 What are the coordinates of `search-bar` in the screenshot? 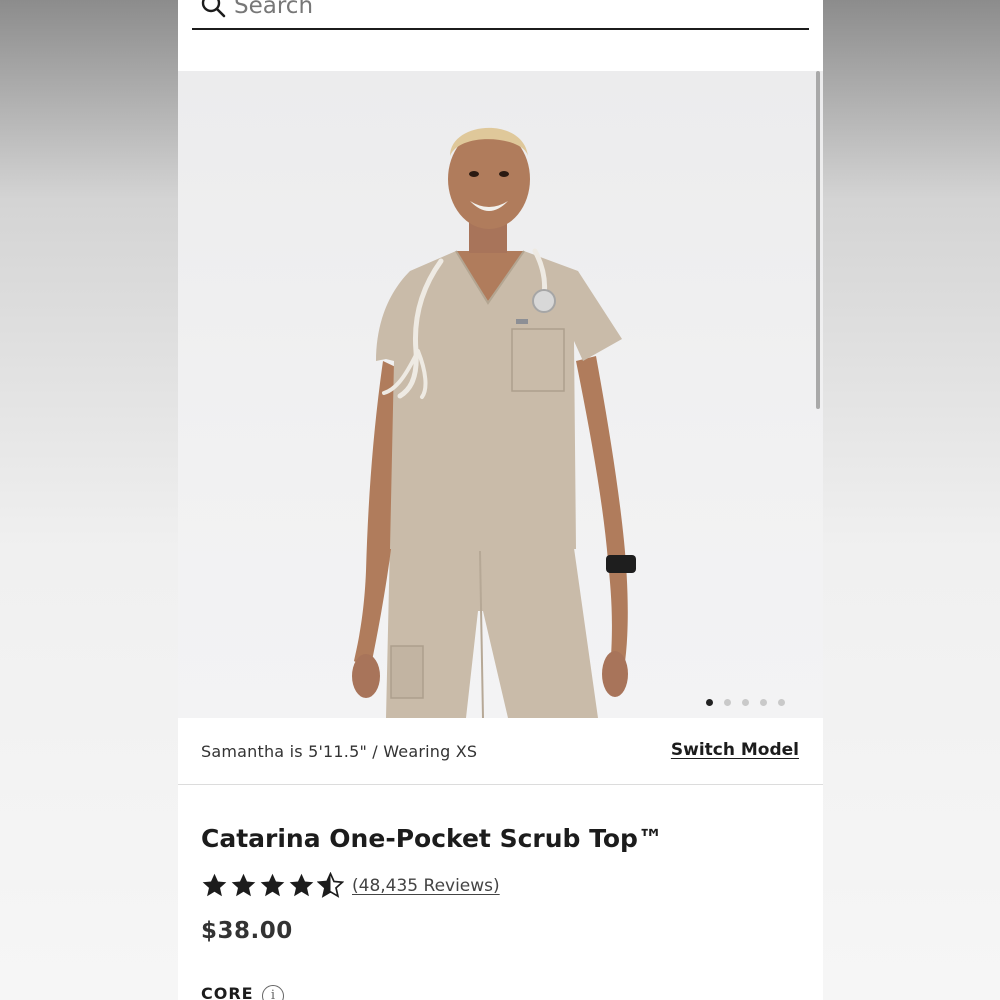 It's located at (500, 15).